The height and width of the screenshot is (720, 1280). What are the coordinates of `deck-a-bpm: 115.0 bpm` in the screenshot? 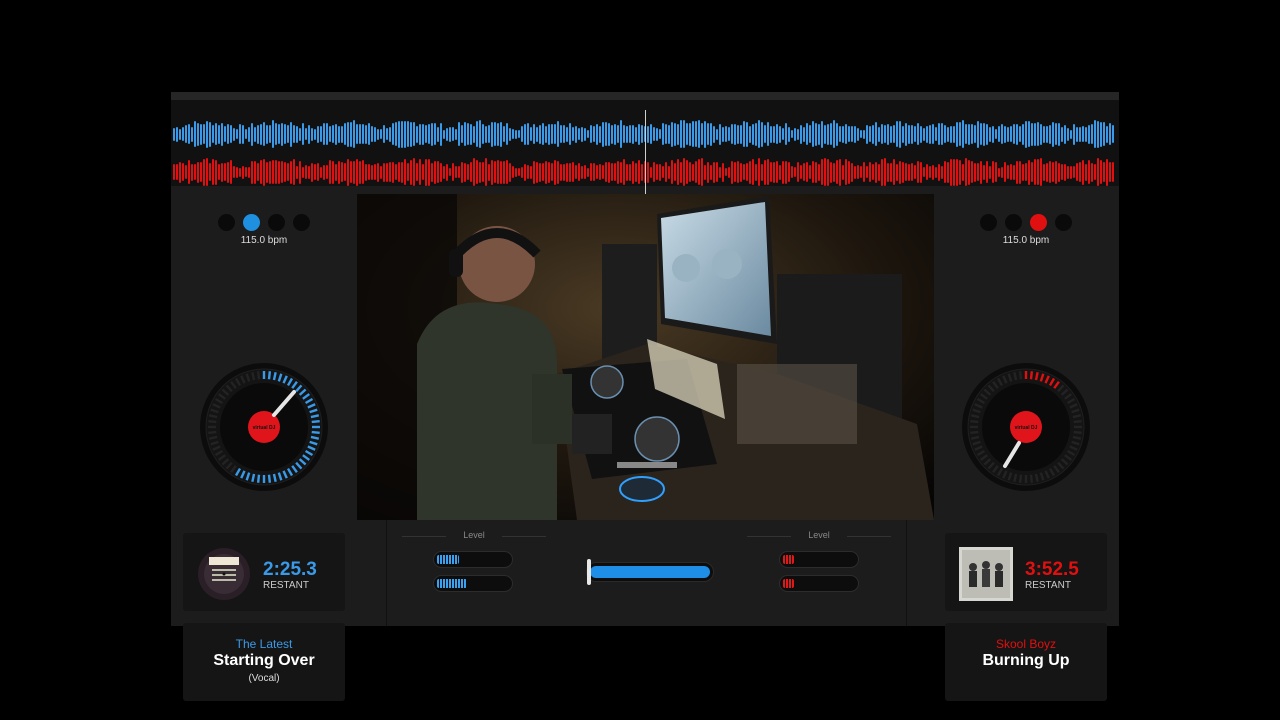 It's located at (264, 240).